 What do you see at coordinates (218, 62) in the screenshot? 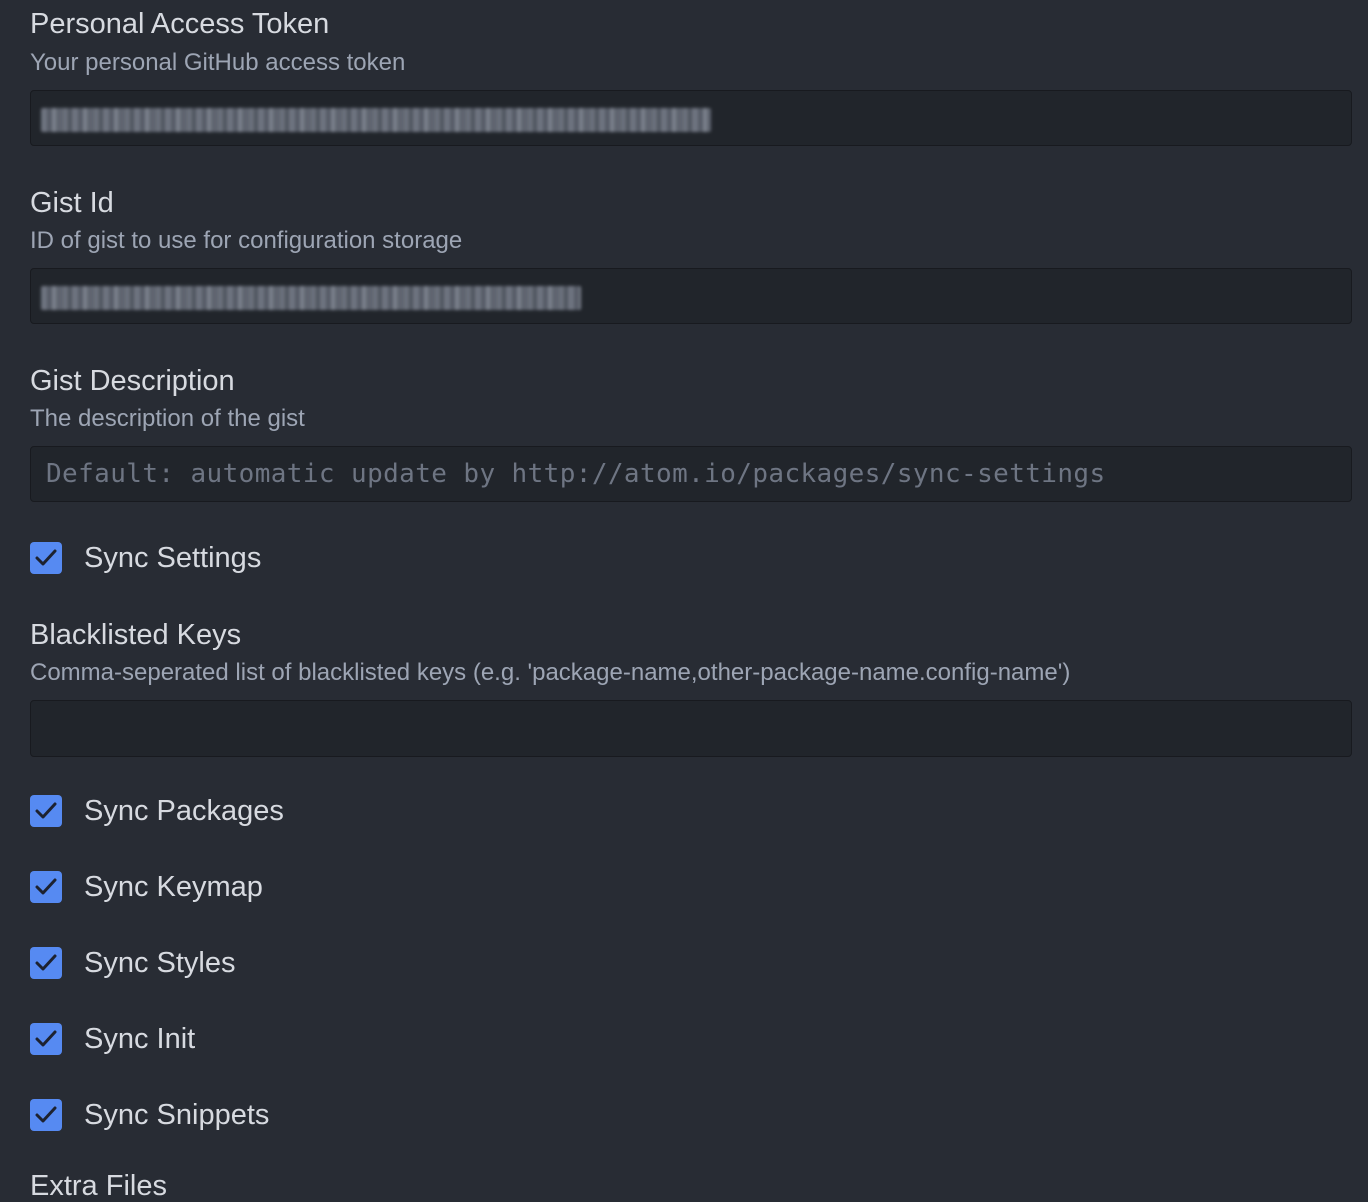
I see `setting-description: Your personal GitHub access token` at bounding box center [218, 62].